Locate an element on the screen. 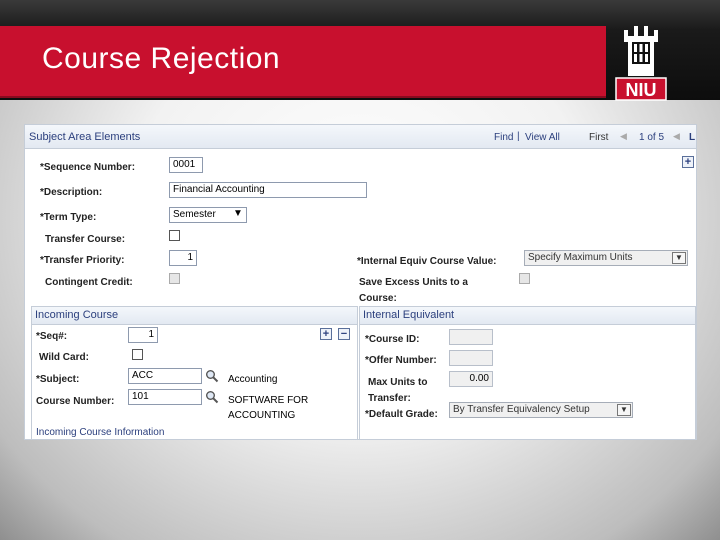 This screenshot has width=720, height=540. add-row-button: + is located at coordinates (688, 162).